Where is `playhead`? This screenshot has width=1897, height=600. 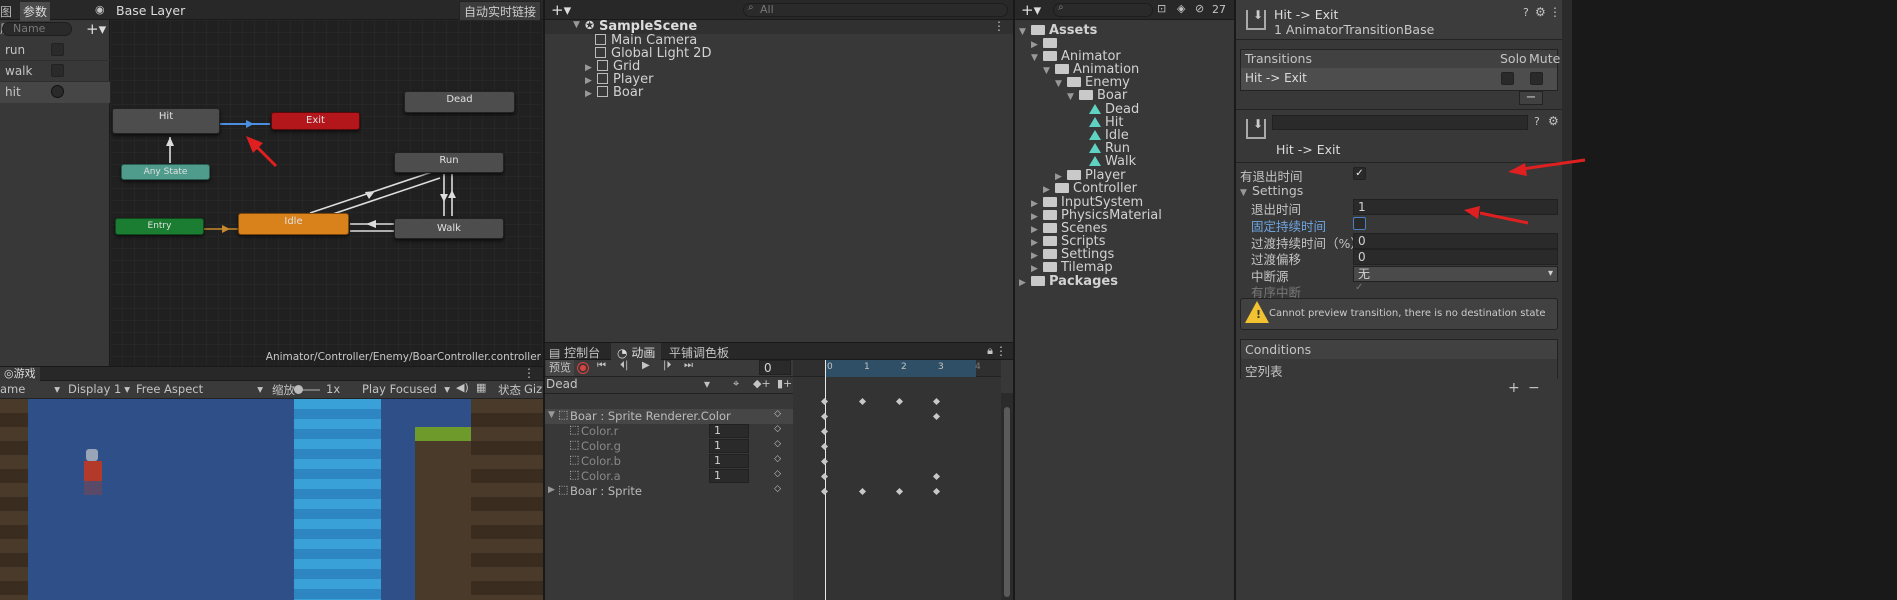
playhead is located at coordinates (825, 480).